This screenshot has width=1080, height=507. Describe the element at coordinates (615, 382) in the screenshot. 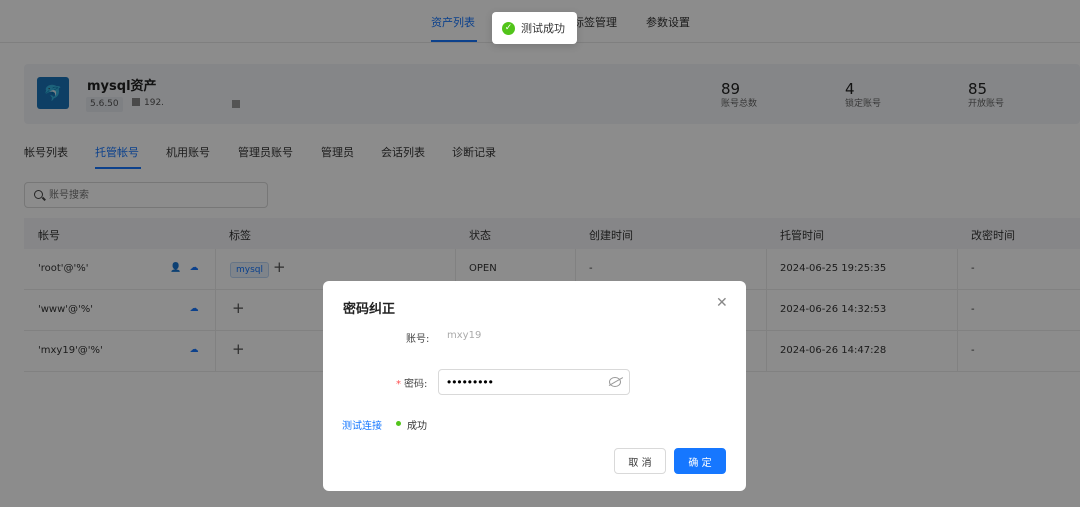

I see `eye-off-icon` at that location.